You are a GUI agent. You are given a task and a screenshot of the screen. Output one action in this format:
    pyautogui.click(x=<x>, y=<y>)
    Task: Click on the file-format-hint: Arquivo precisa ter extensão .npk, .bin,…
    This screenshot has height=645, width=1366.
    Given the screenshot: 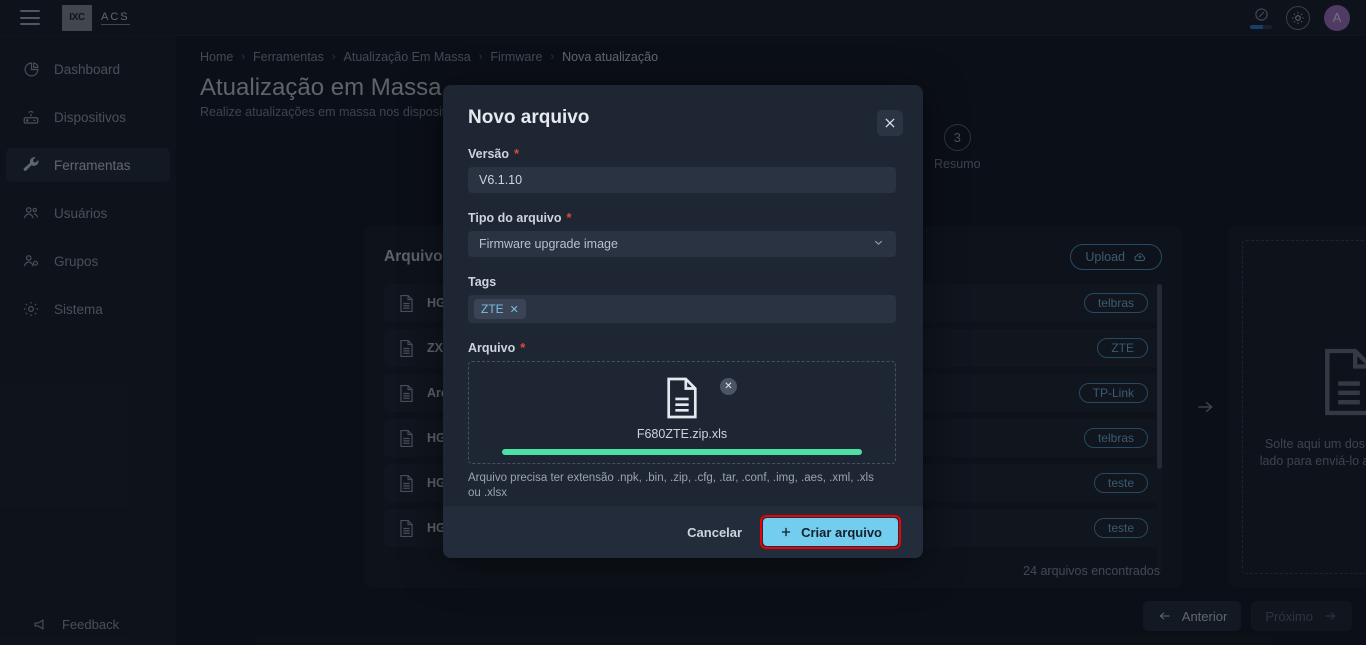 What is the action you would take?
    pyautogui.click(x=671, y=485)
    